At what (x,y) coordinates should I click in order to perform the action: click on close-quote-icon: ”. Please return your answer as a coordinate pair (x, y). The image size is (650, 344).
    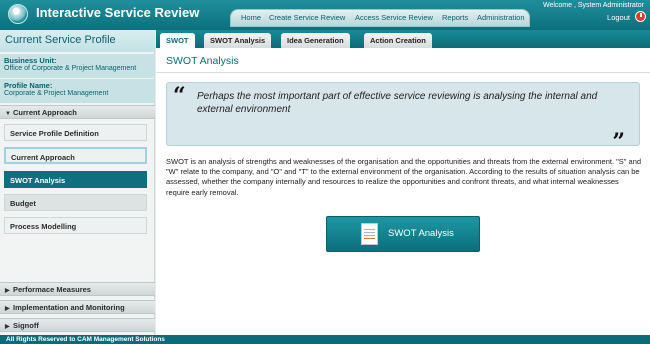
    Looking at the image, I should click on (618, 142).